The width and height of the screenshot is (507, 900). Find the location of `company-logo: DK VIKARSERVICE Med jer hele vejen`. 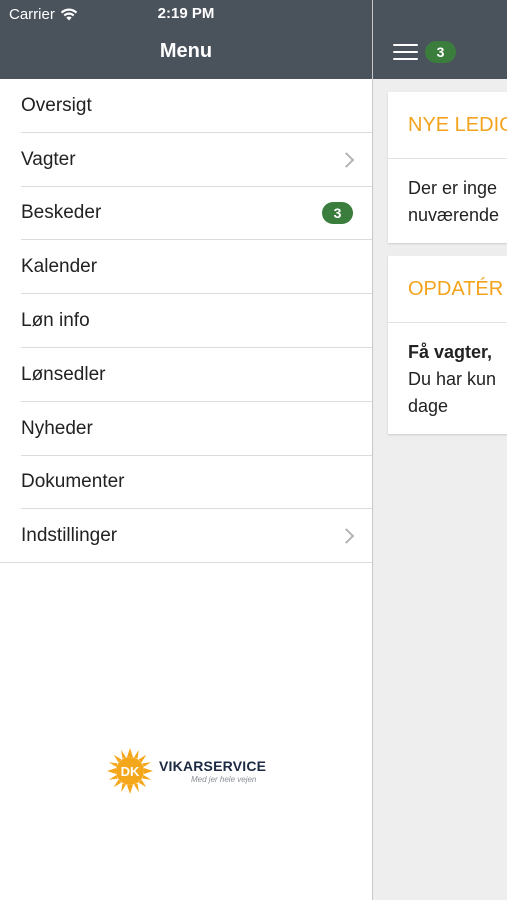

company-logo: DK VIKARSERVICE Med jer hele vejen is located at coordinates (186, 771).